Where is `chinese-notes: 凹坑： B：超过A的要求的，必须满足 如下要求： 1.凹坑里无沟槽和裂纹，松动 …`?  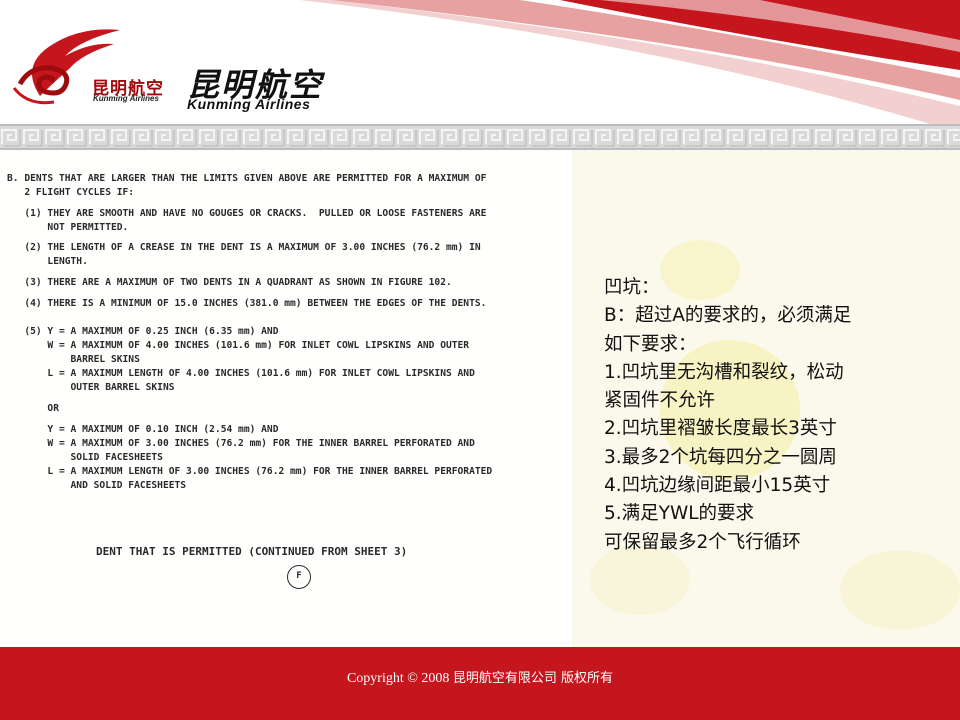 chinese-notes: 凹坑： B：超过A的要求的，必须满足 如下要求： 1.凹坑里无沟槽和裂纹，松动 … is located at coordinates (769, 415).